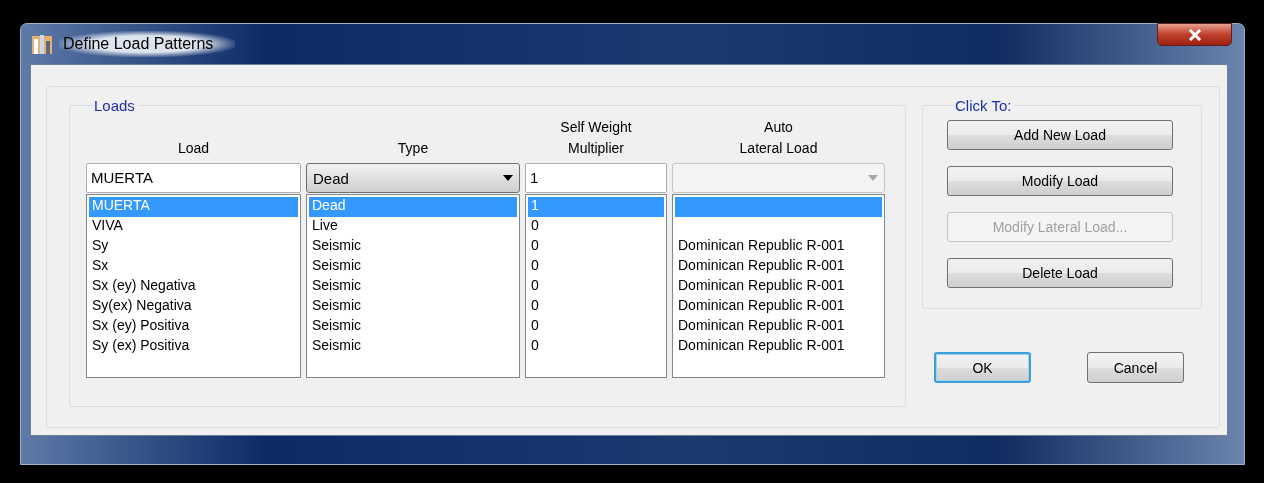 This screenshot has height=483, width=1264. I want to click on action-button: Add New Load, so click(1060, 135).